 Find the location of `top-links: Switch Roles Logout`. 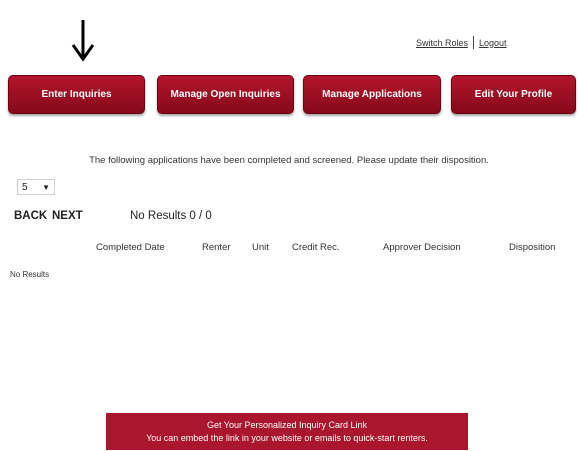

top-links: Switch Roles Logout is located at coordinates (461, 42).